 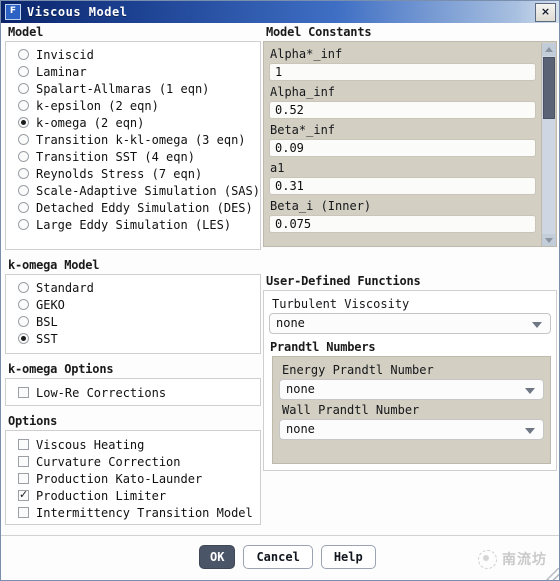 What do you see at coordinates (548, 144) in the screenshot?
I see `model-constants-scrollbar` at bounding box center [548, 144].